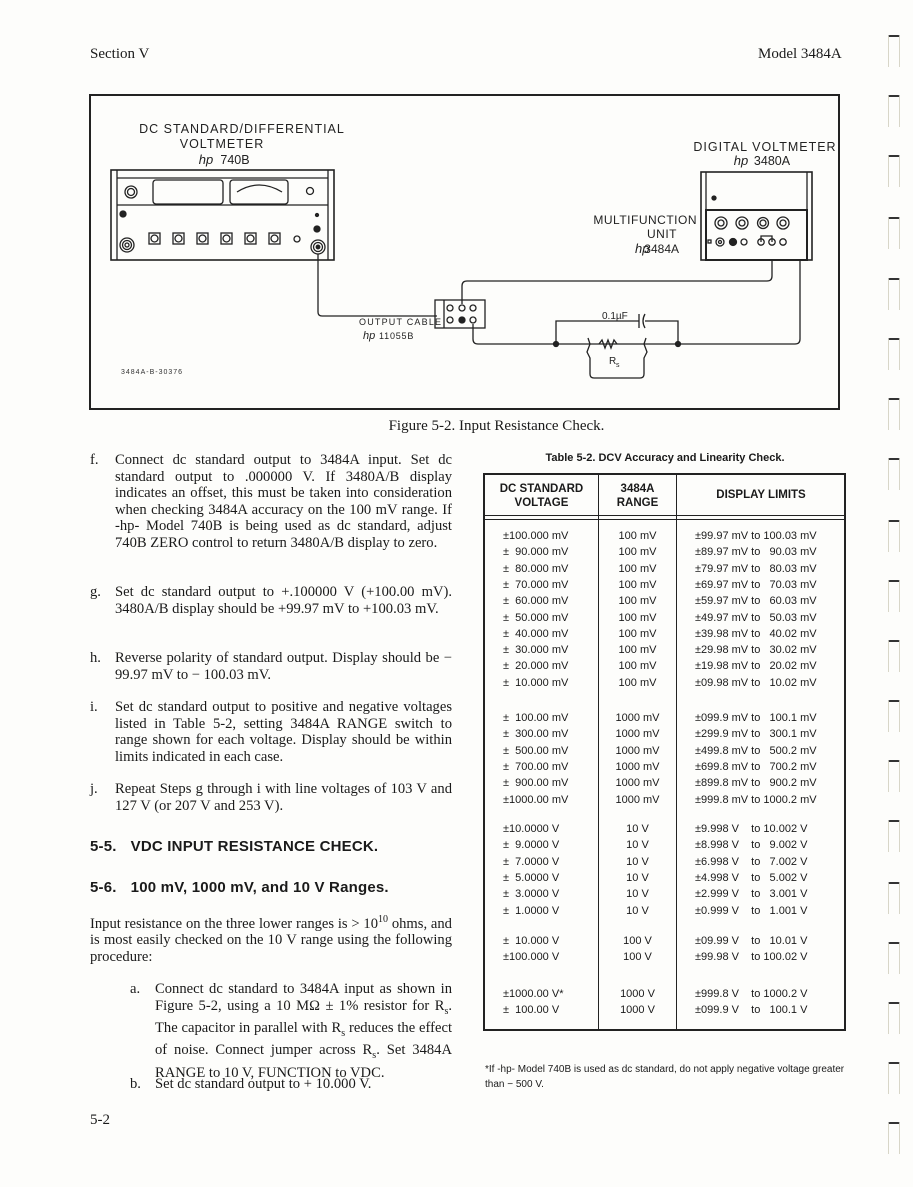 The image size is (913, 1187). I want to click on svg-text: OUTPUT CABLE, so click(400, 322).